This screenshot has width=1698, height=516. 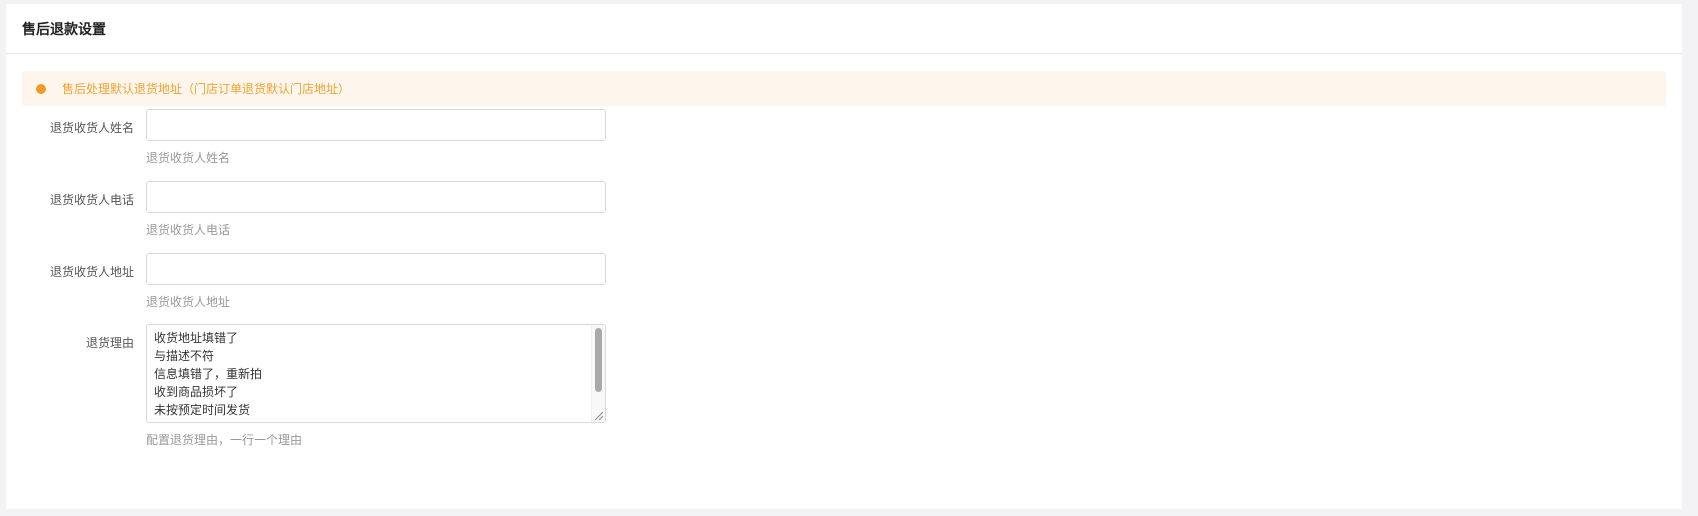 What do you see at coordinates (188, 302) in the screenshot?
I see `address-help-text: 退货收货人地址` at bounding box center [188, 302].